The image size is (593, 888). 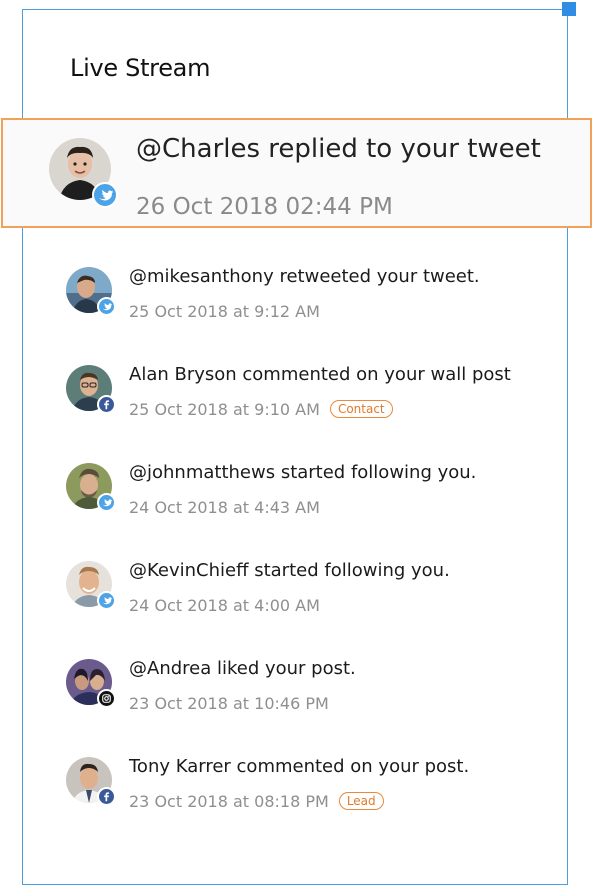 I want to click on panel-title: Live Stream, so click(x=140, y=68).